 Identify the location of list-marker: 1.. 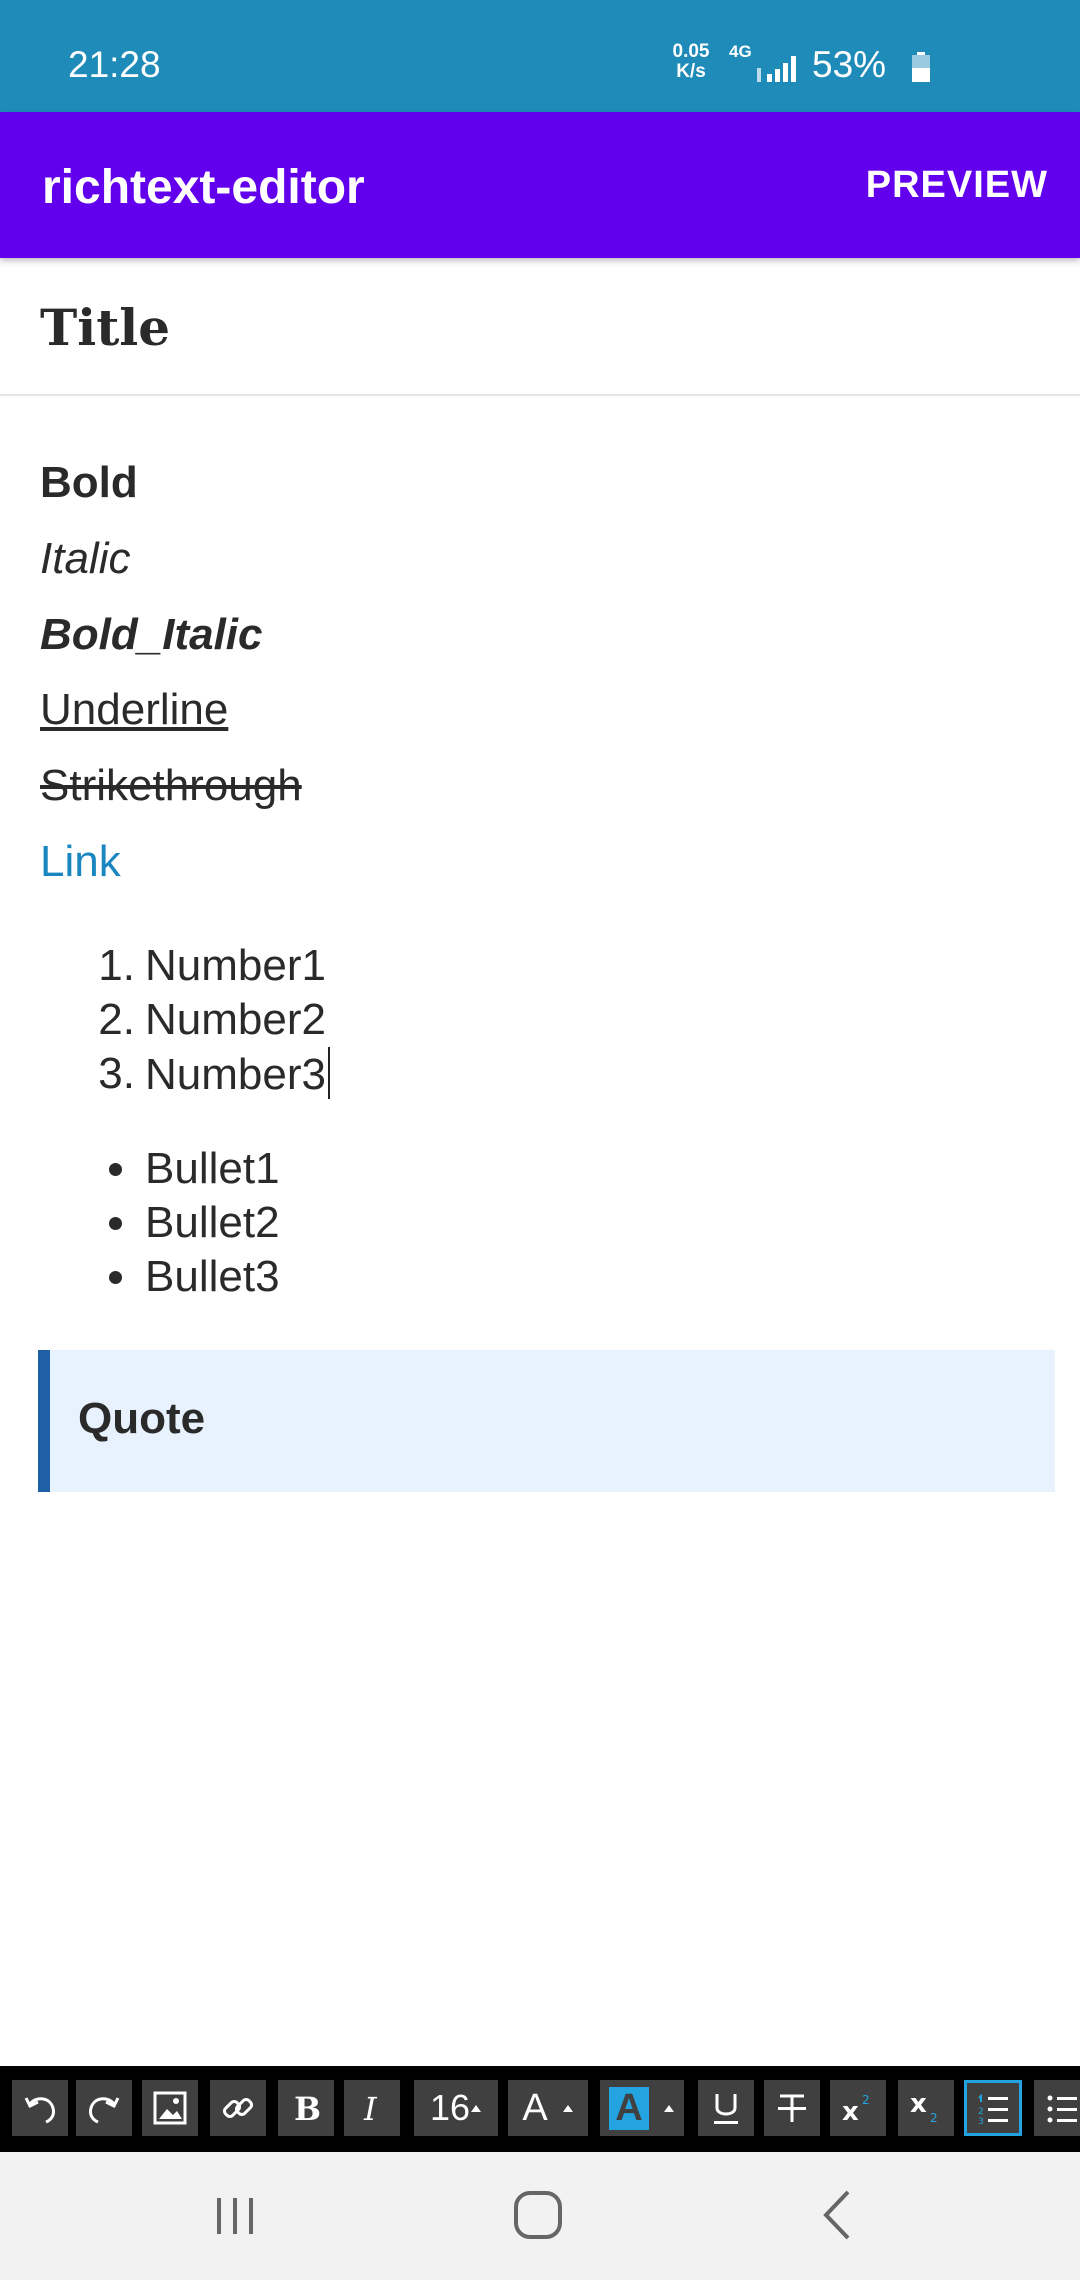
(116, 965).